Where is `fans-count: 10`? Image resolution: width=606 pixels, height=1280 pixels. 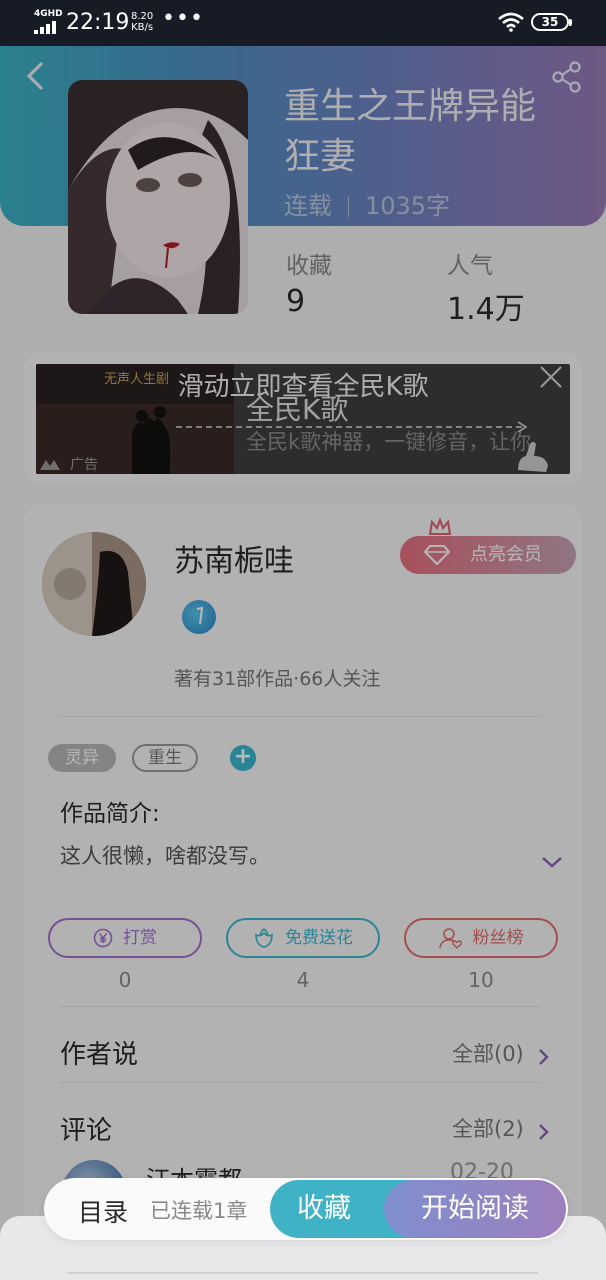 fans-count: 10 is located at coordinates (481, 980).